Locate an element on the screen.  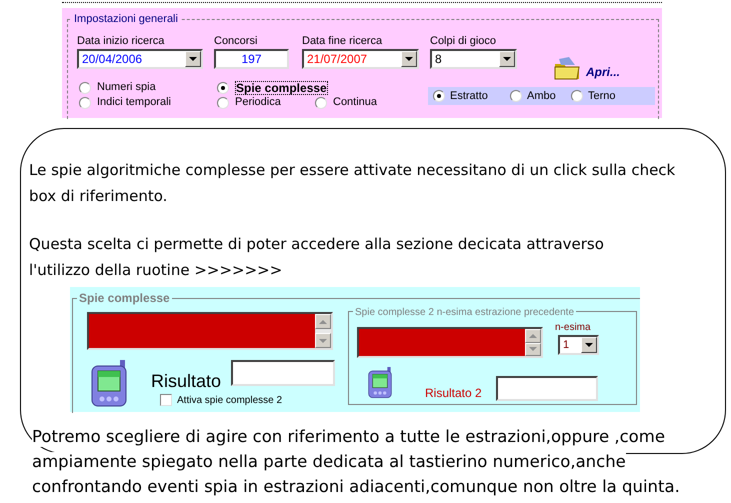
field-label: Data fine ricerca is located at coordinates (342, 41).